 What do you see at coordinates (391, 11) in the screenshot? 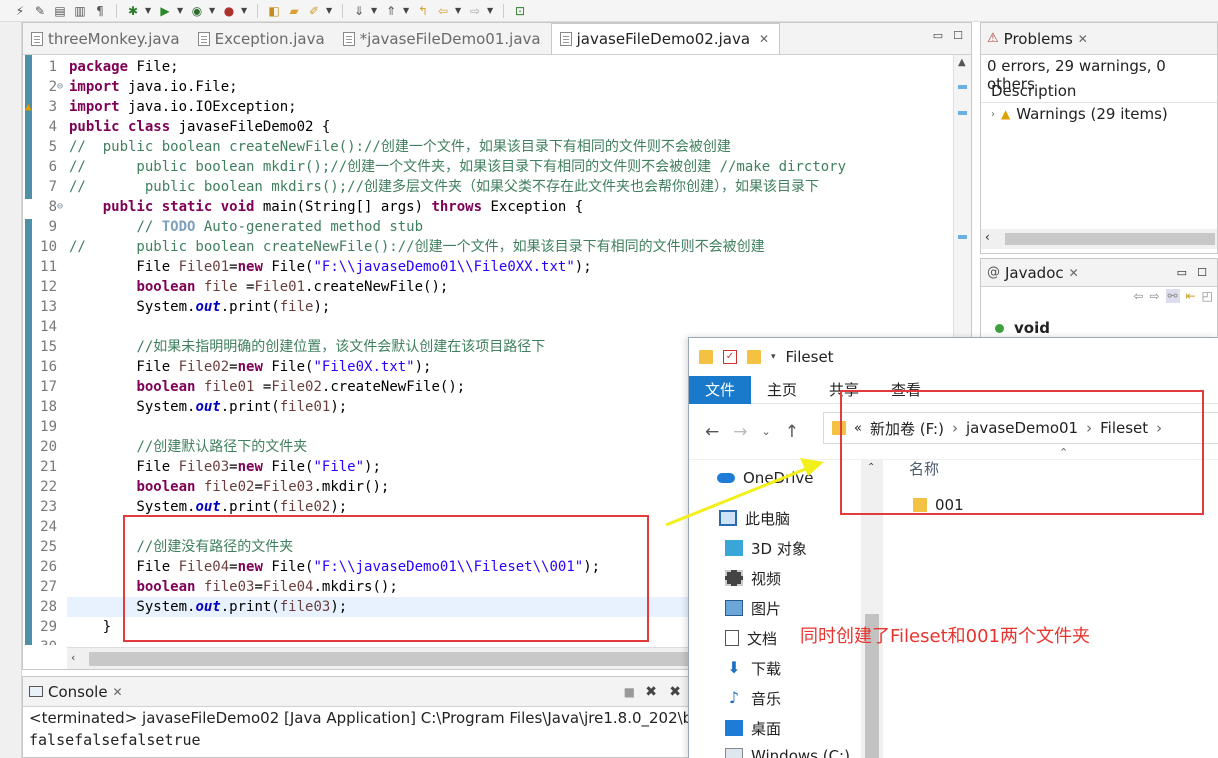
I see `prev-annotation-icon: ⇑` at bounding box center [391, 11].